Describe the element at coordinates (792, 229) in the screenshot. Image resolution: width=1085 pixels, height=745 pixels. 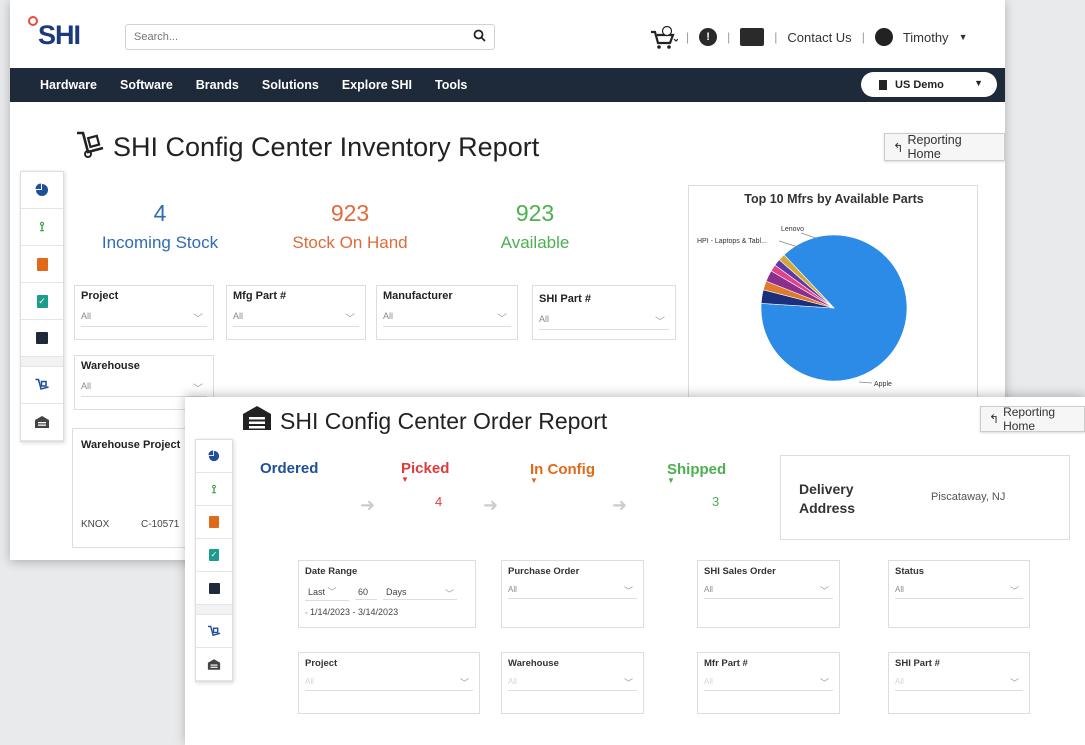
I see `pie-label: Lenovo` at that location.